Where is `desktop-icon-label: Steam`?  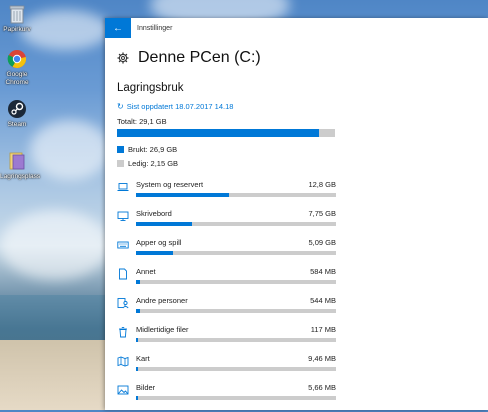
desktop-icon-label: Steam is located at coordinates (17, 124).